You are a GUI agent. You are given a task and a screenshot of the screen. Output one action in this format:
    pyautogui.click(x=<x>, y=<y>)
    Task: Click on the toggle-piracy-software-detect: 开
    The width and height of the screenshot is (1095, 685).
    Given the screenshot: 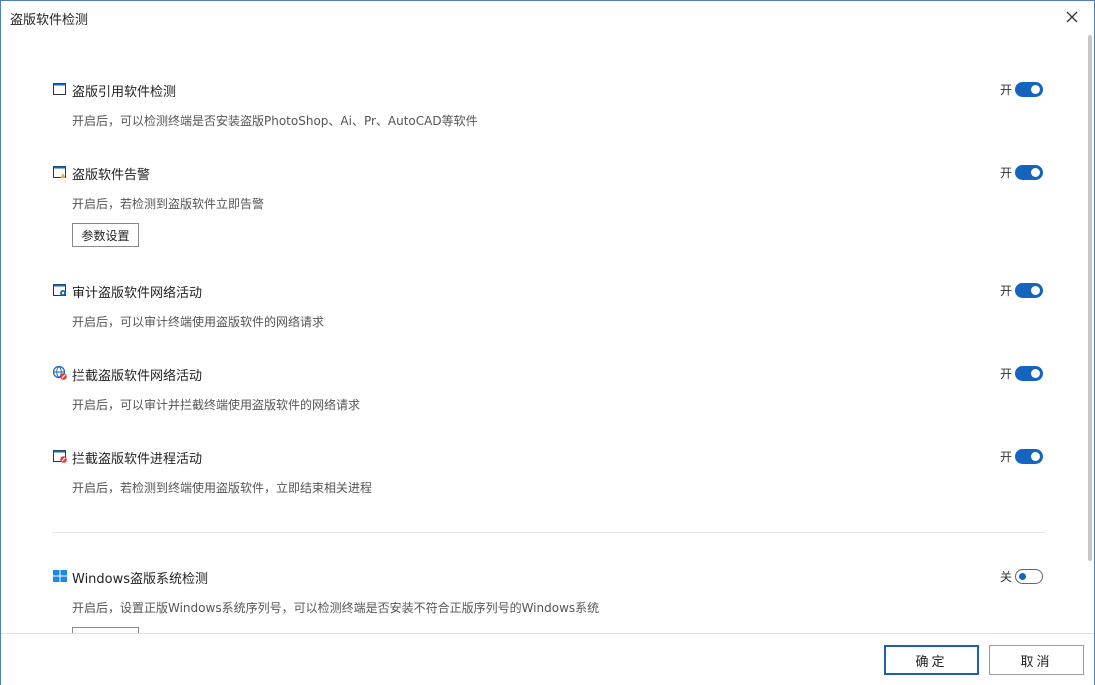 What is the action you would take?
    pyautogui.click(x=1021, y=89)
    